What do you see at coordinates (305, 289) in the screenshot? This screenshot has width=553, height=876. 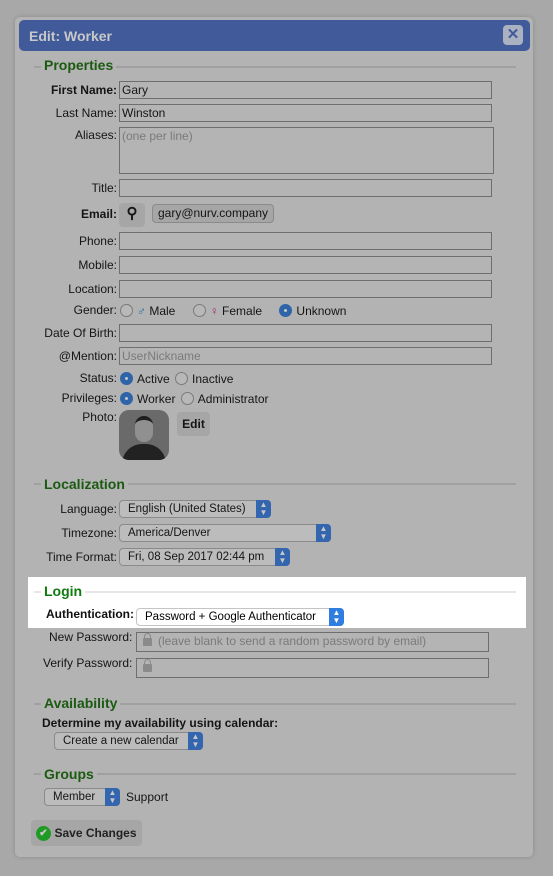 I see `location-input` at bounding box center [305, 289].